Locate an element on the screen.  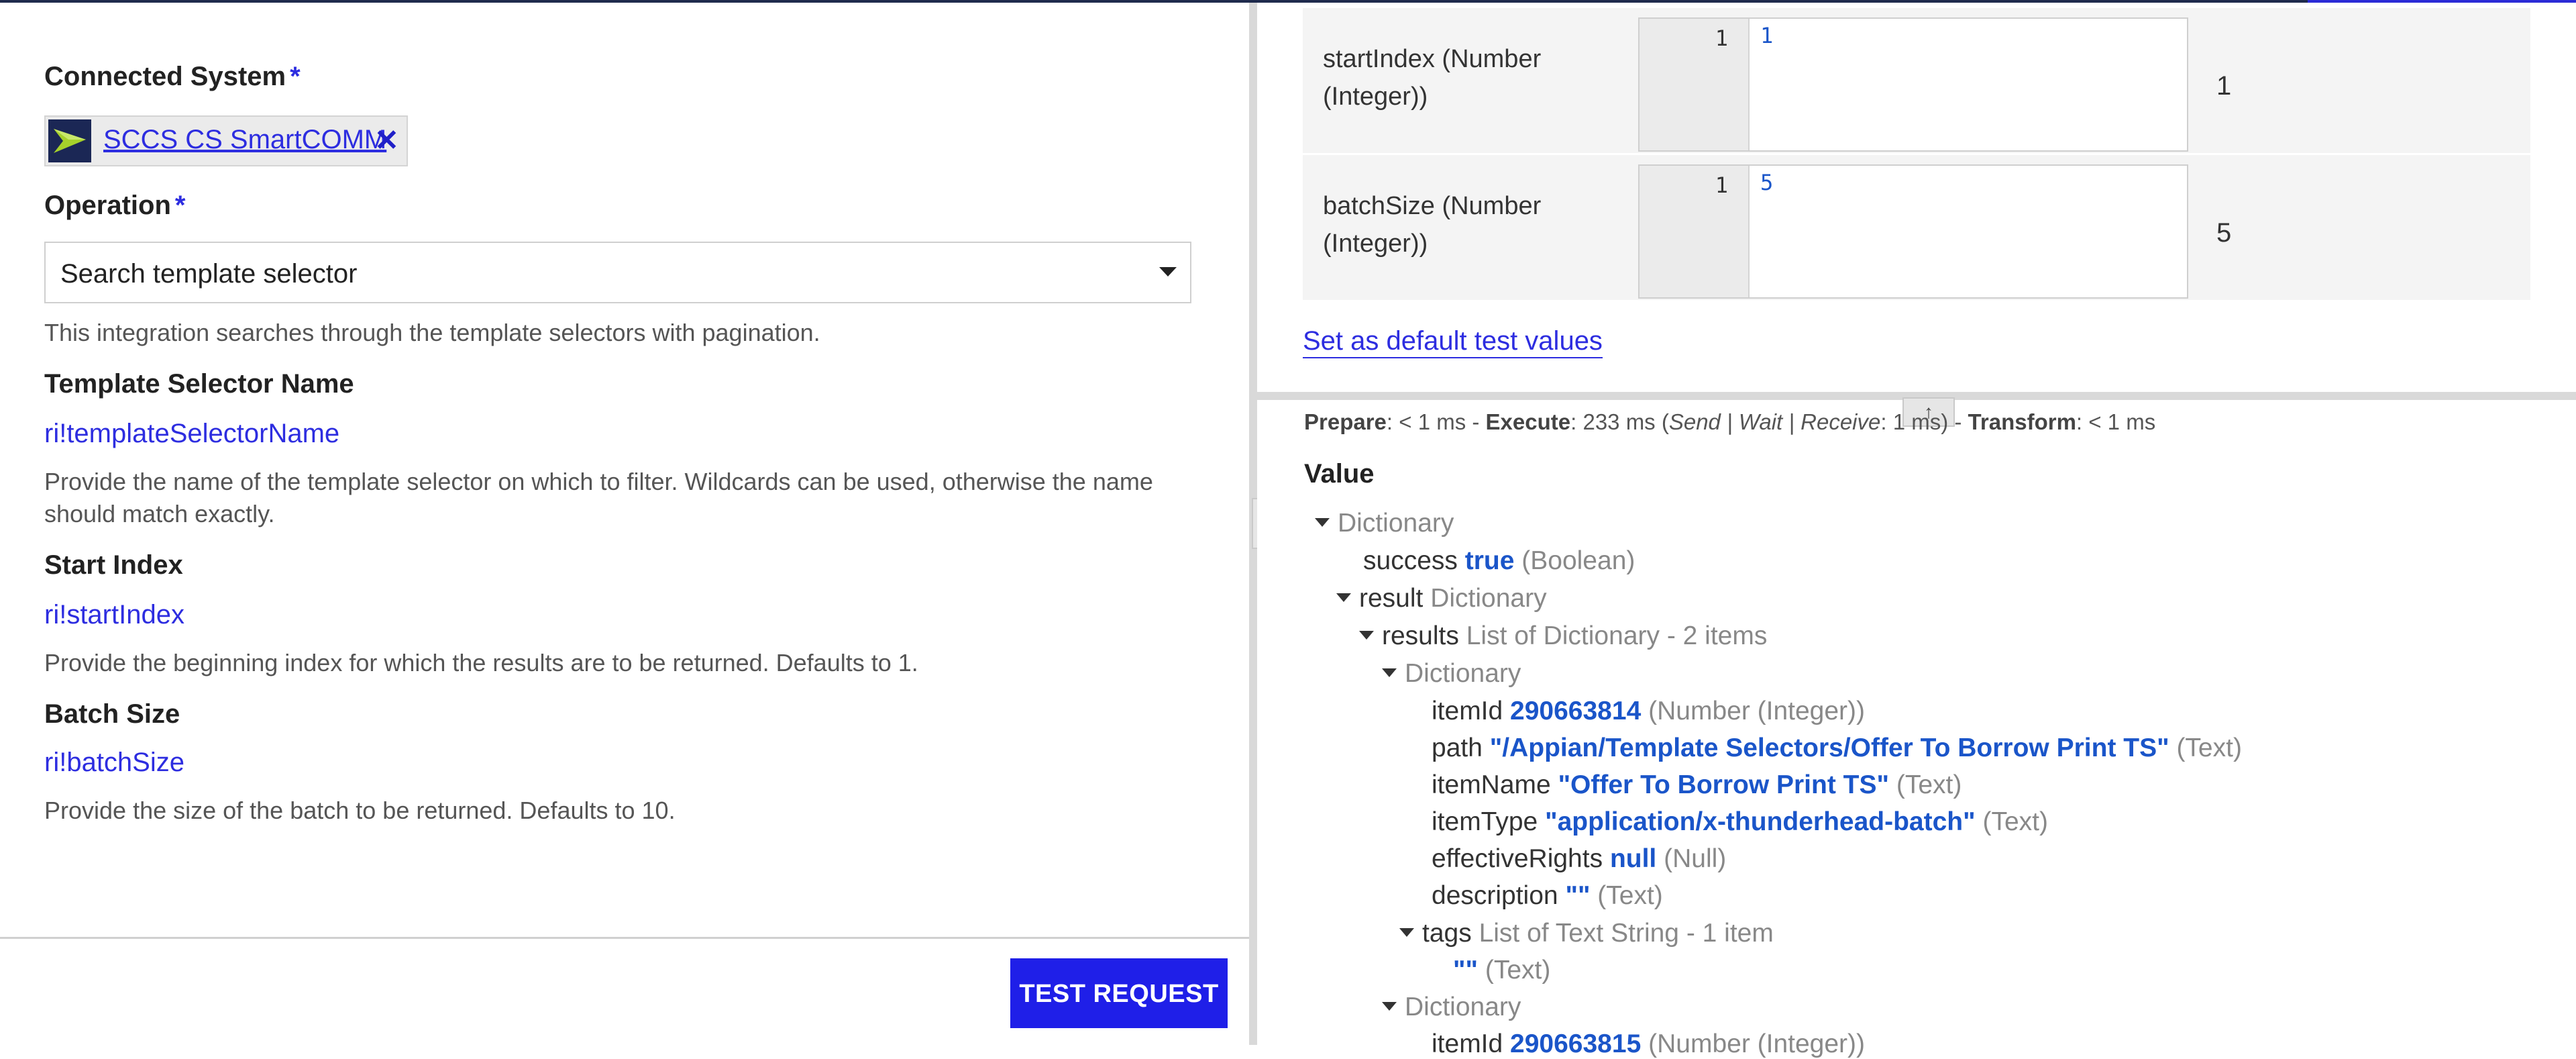
operation-select-value: Search template selector is located at coordinates (209, 274).